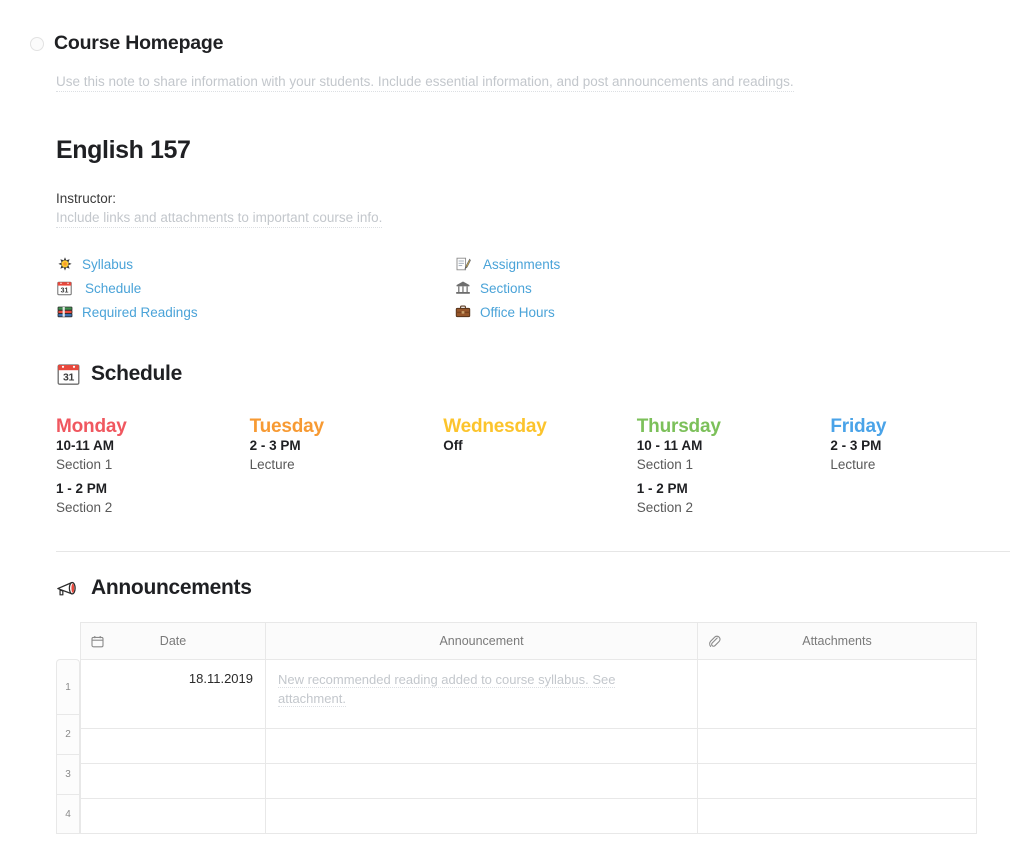 Image resolution: width=1024 pixels, height=862 pixels. What do you see at coordinates (68, 588) in the screenshot?
I see `megaphone-icon` at bounding box center [68, 588].